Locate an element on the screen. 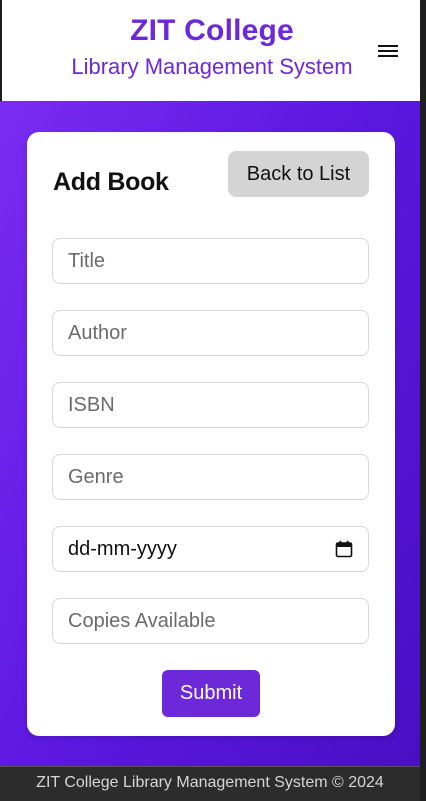  hamburger-menu-icon is located at coordinates (388, 53).